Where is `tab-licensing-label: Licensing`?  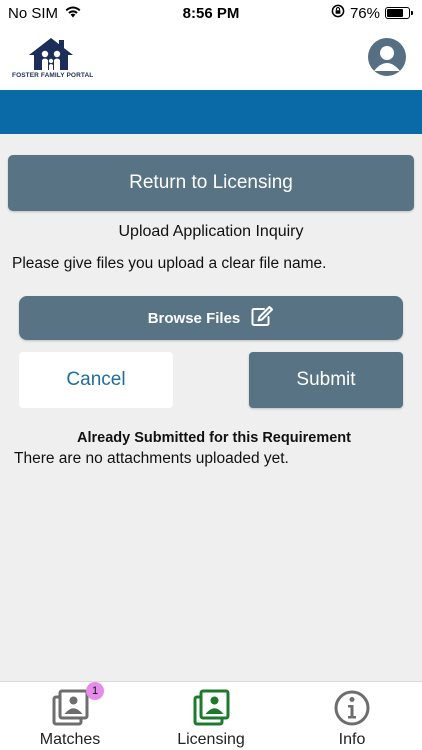
tab-licensing-label: Licensing is located at coordinates (211, 739).